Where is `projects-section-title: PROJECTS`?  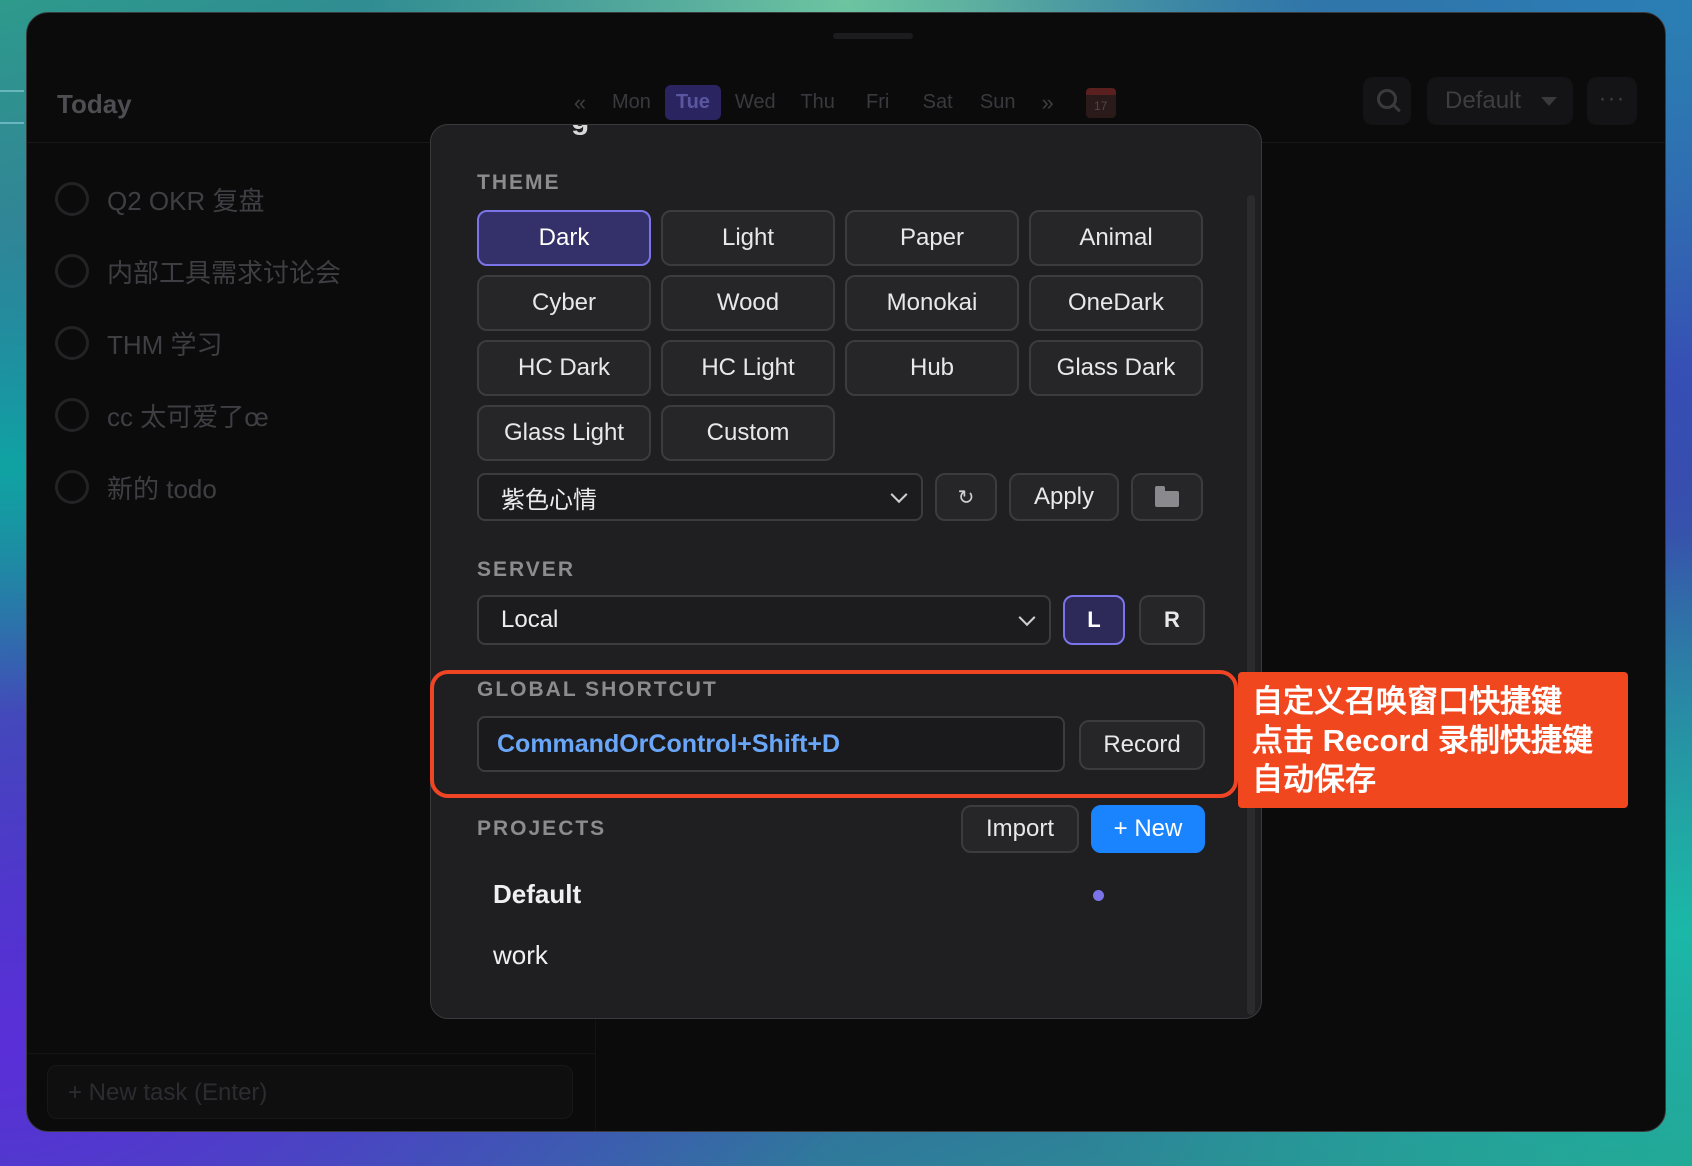 projects-section-title: PROJECTS is located at coordinates (542, 828).